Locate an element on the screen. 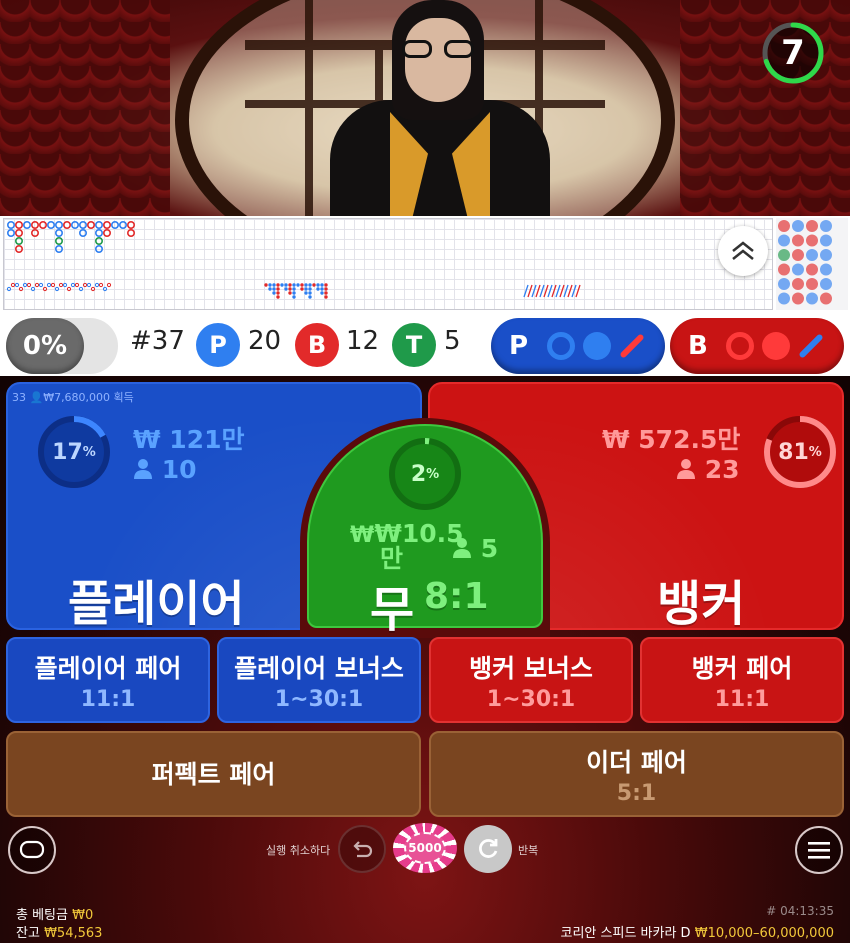 This screenshot has height=943, width=850. player-ask-label: P is located at coordinates (519, 346).